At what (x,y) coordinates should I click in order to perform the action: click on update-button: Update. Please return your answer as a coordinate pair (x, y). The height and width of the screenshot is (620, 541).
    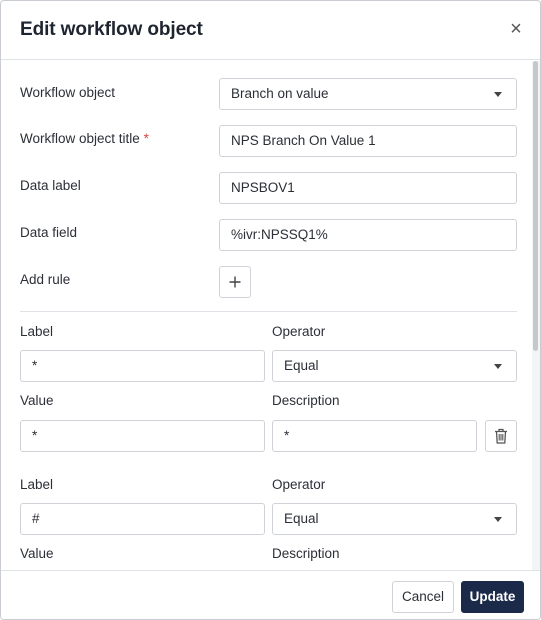
    Looking at the image, I should click on (492, 597).